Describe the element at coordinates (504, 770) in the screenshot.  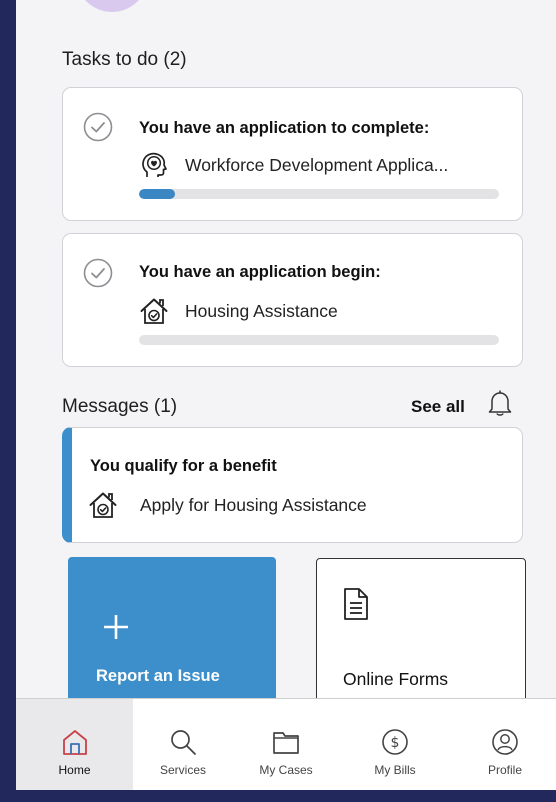
I see `nav-label: Profile` at that location.